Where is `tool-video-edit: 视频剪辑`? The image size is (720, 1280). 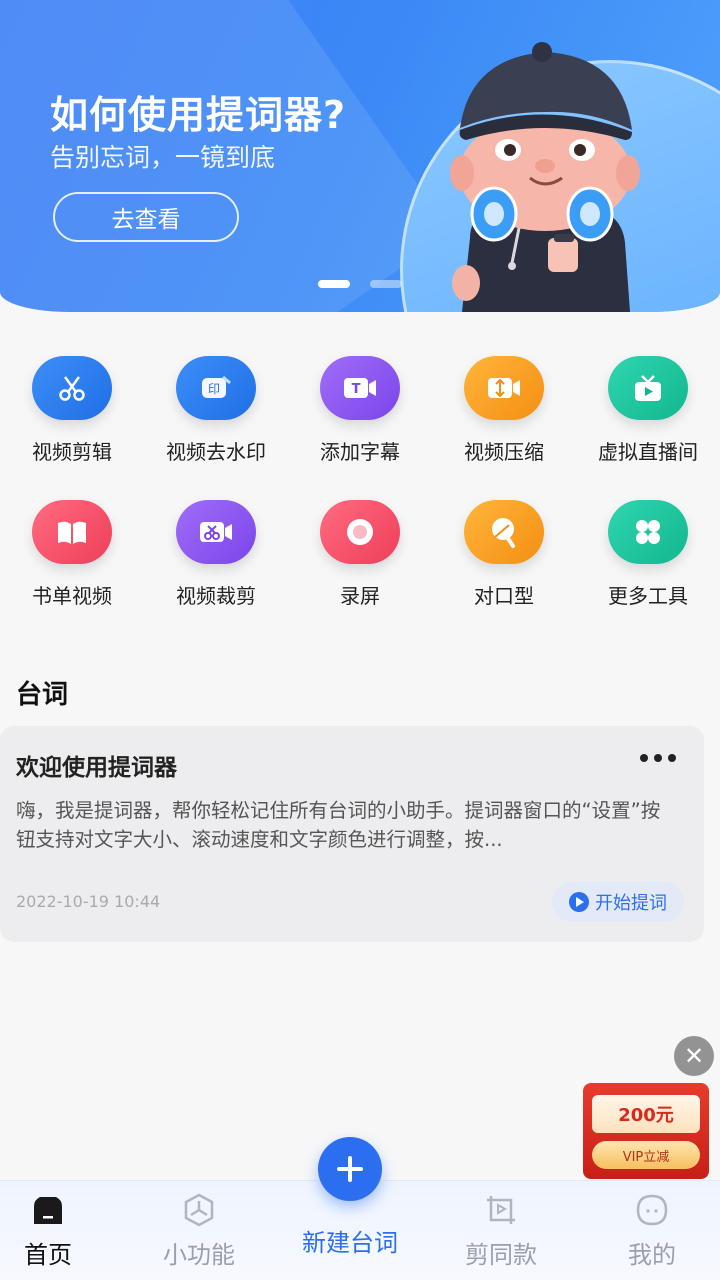
tool-video-edit: 视频剪辑 is located at coordinates (72, 428).